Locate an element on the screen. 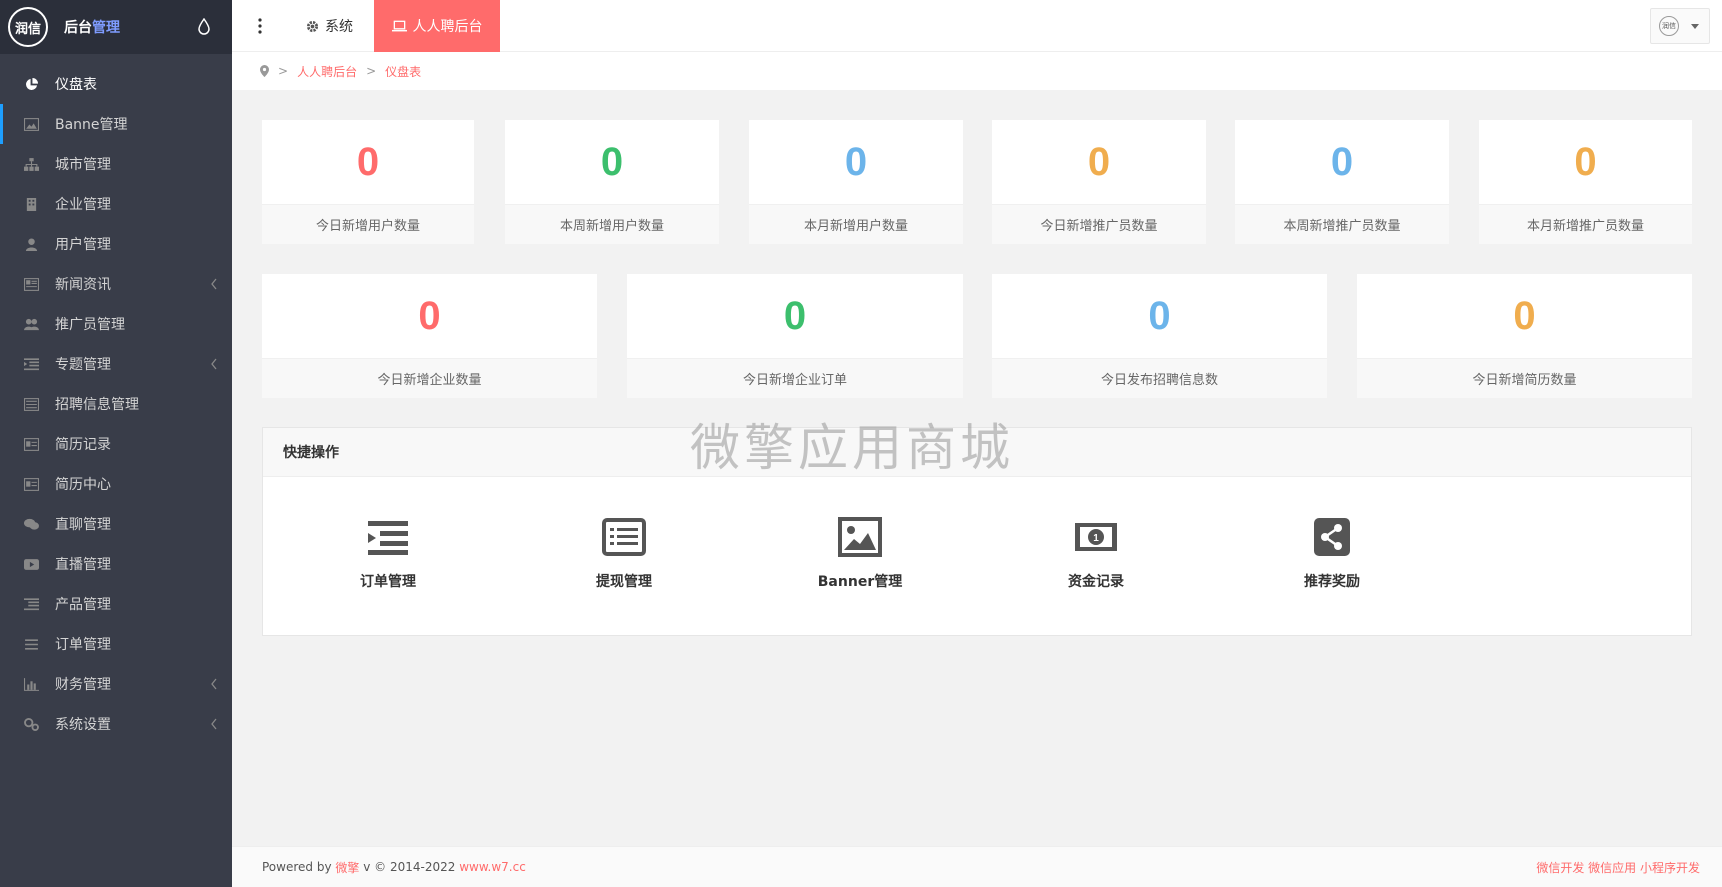  stat-card: 0 今日发布招聘信息数 is located at coordinates (1159, 336).